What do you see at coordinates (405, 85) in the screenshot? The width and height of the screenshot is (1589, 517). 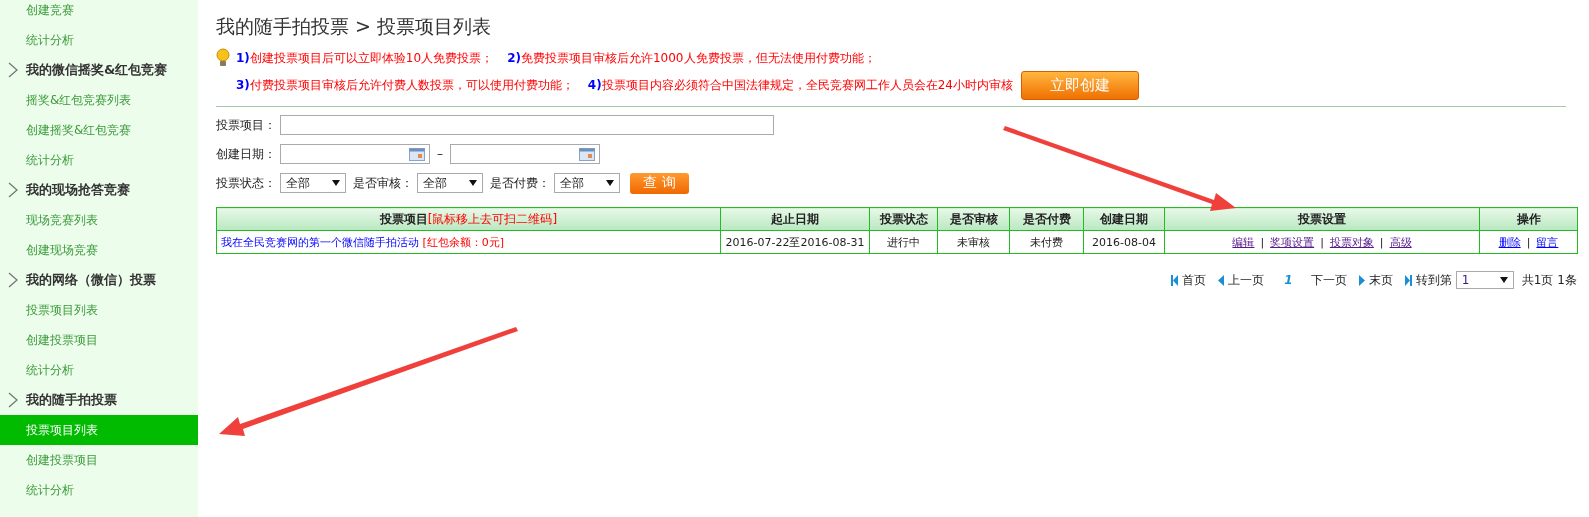 I see `tip-text: 3)付费投票项目审核后允许付费人数投票，可以使用付费功能；` at bounding box center [405, 85].